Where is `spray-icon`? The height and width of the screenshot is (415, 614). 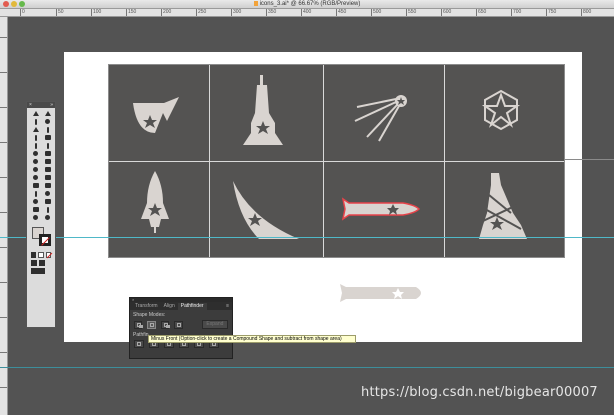 spray-icon is located at coordinates (35, 201).